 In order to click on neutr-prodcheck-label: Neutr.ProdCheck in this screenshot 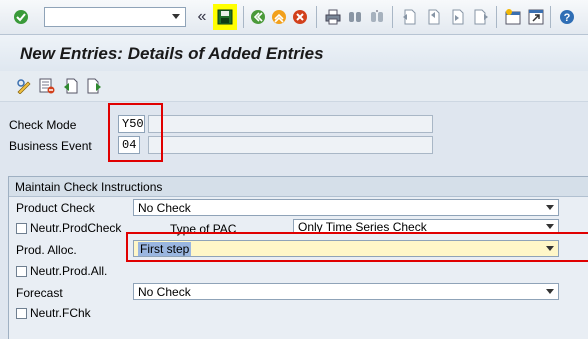, I will do `click(76, 228)`.